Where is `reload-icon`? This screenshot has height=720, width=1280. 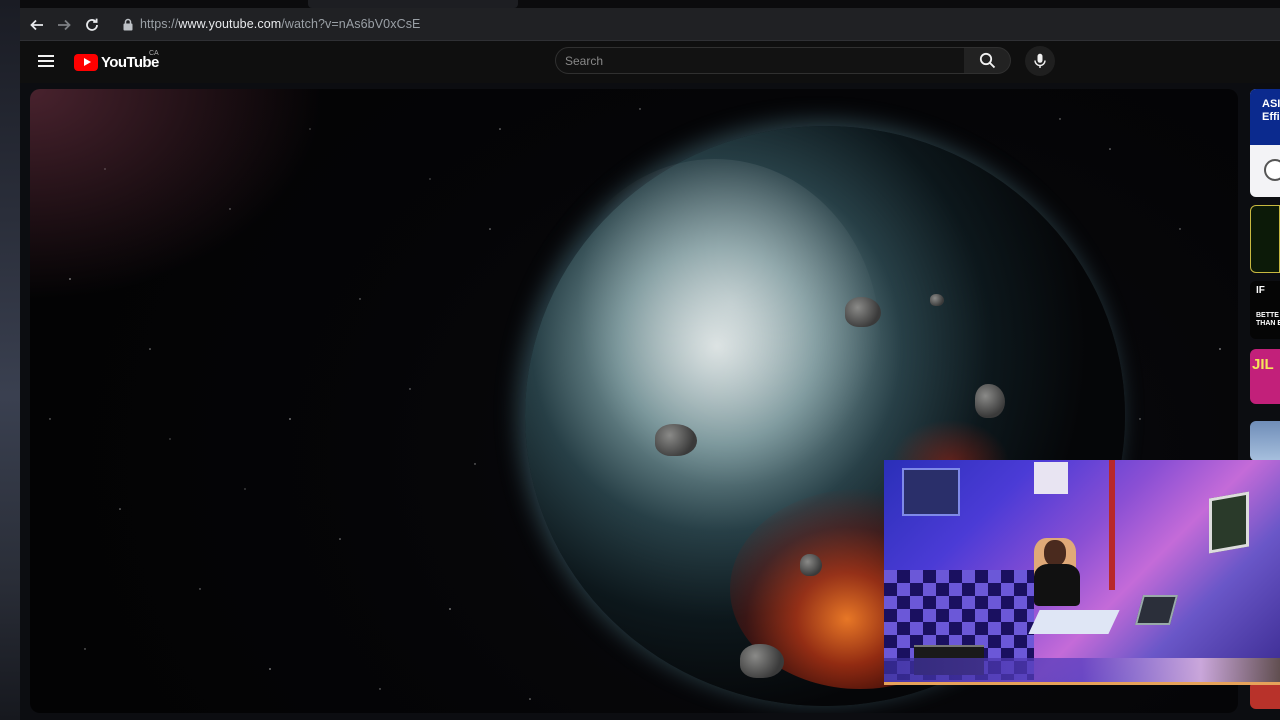
reload-icon is located at coordinates (92, 24).